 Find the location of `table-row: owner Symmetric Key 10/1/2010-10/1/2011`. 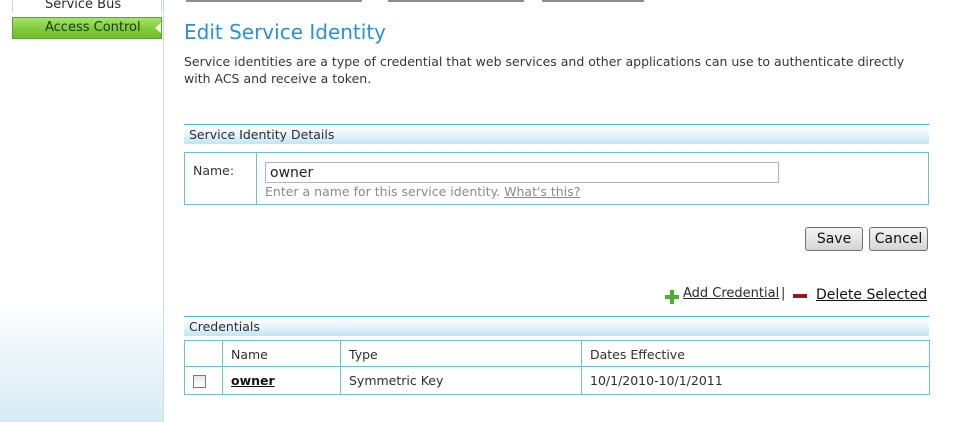

table-row: owner Symmetric Key 10/1/2010-10/1/2011 is located at coordinates (557, 380).